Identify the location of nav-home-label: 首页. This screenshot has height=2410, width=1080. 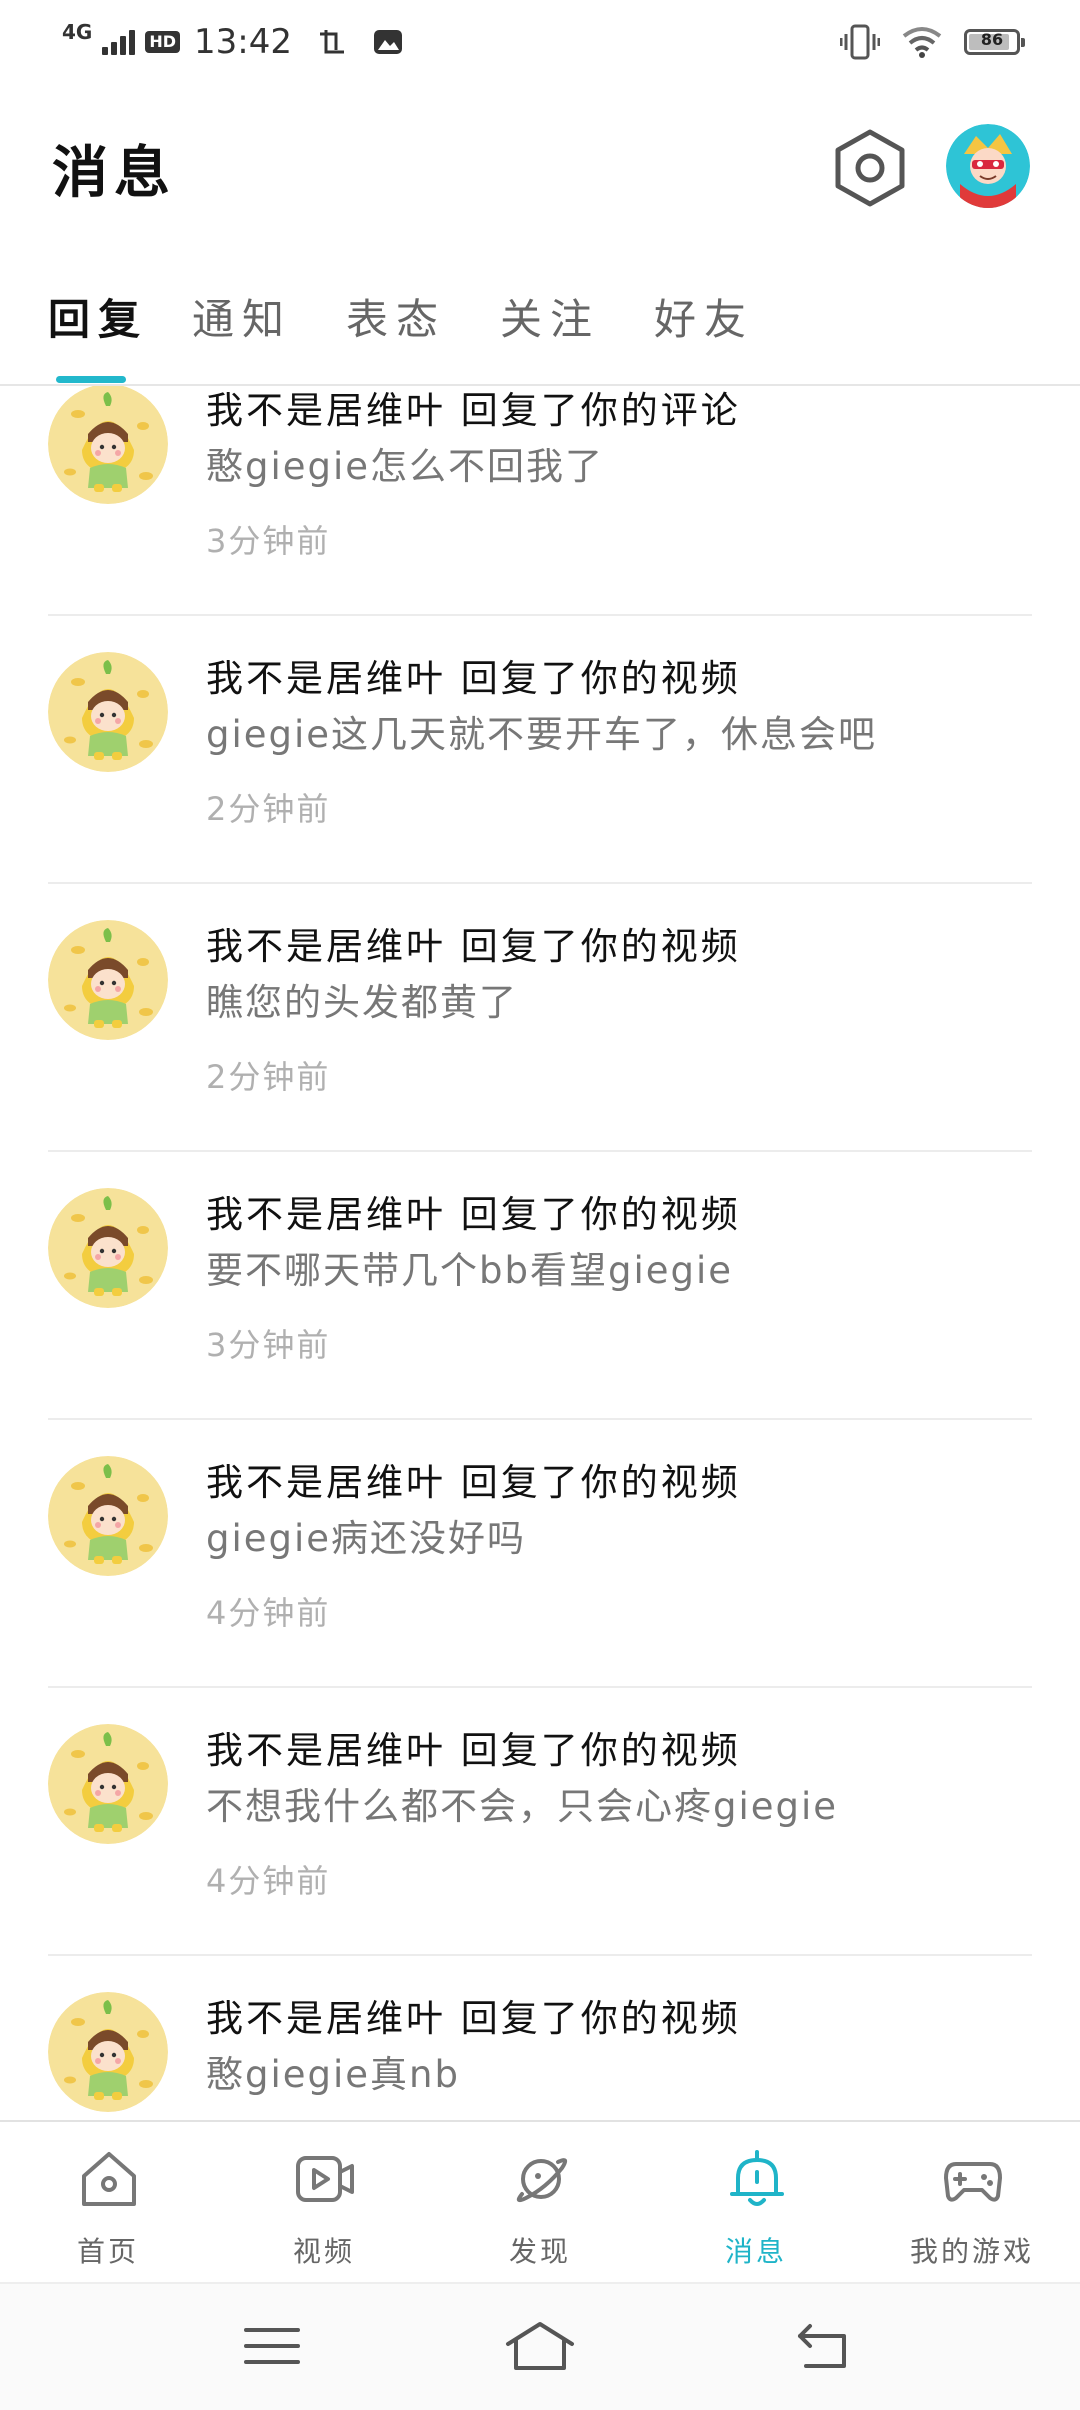
(107, 2251).